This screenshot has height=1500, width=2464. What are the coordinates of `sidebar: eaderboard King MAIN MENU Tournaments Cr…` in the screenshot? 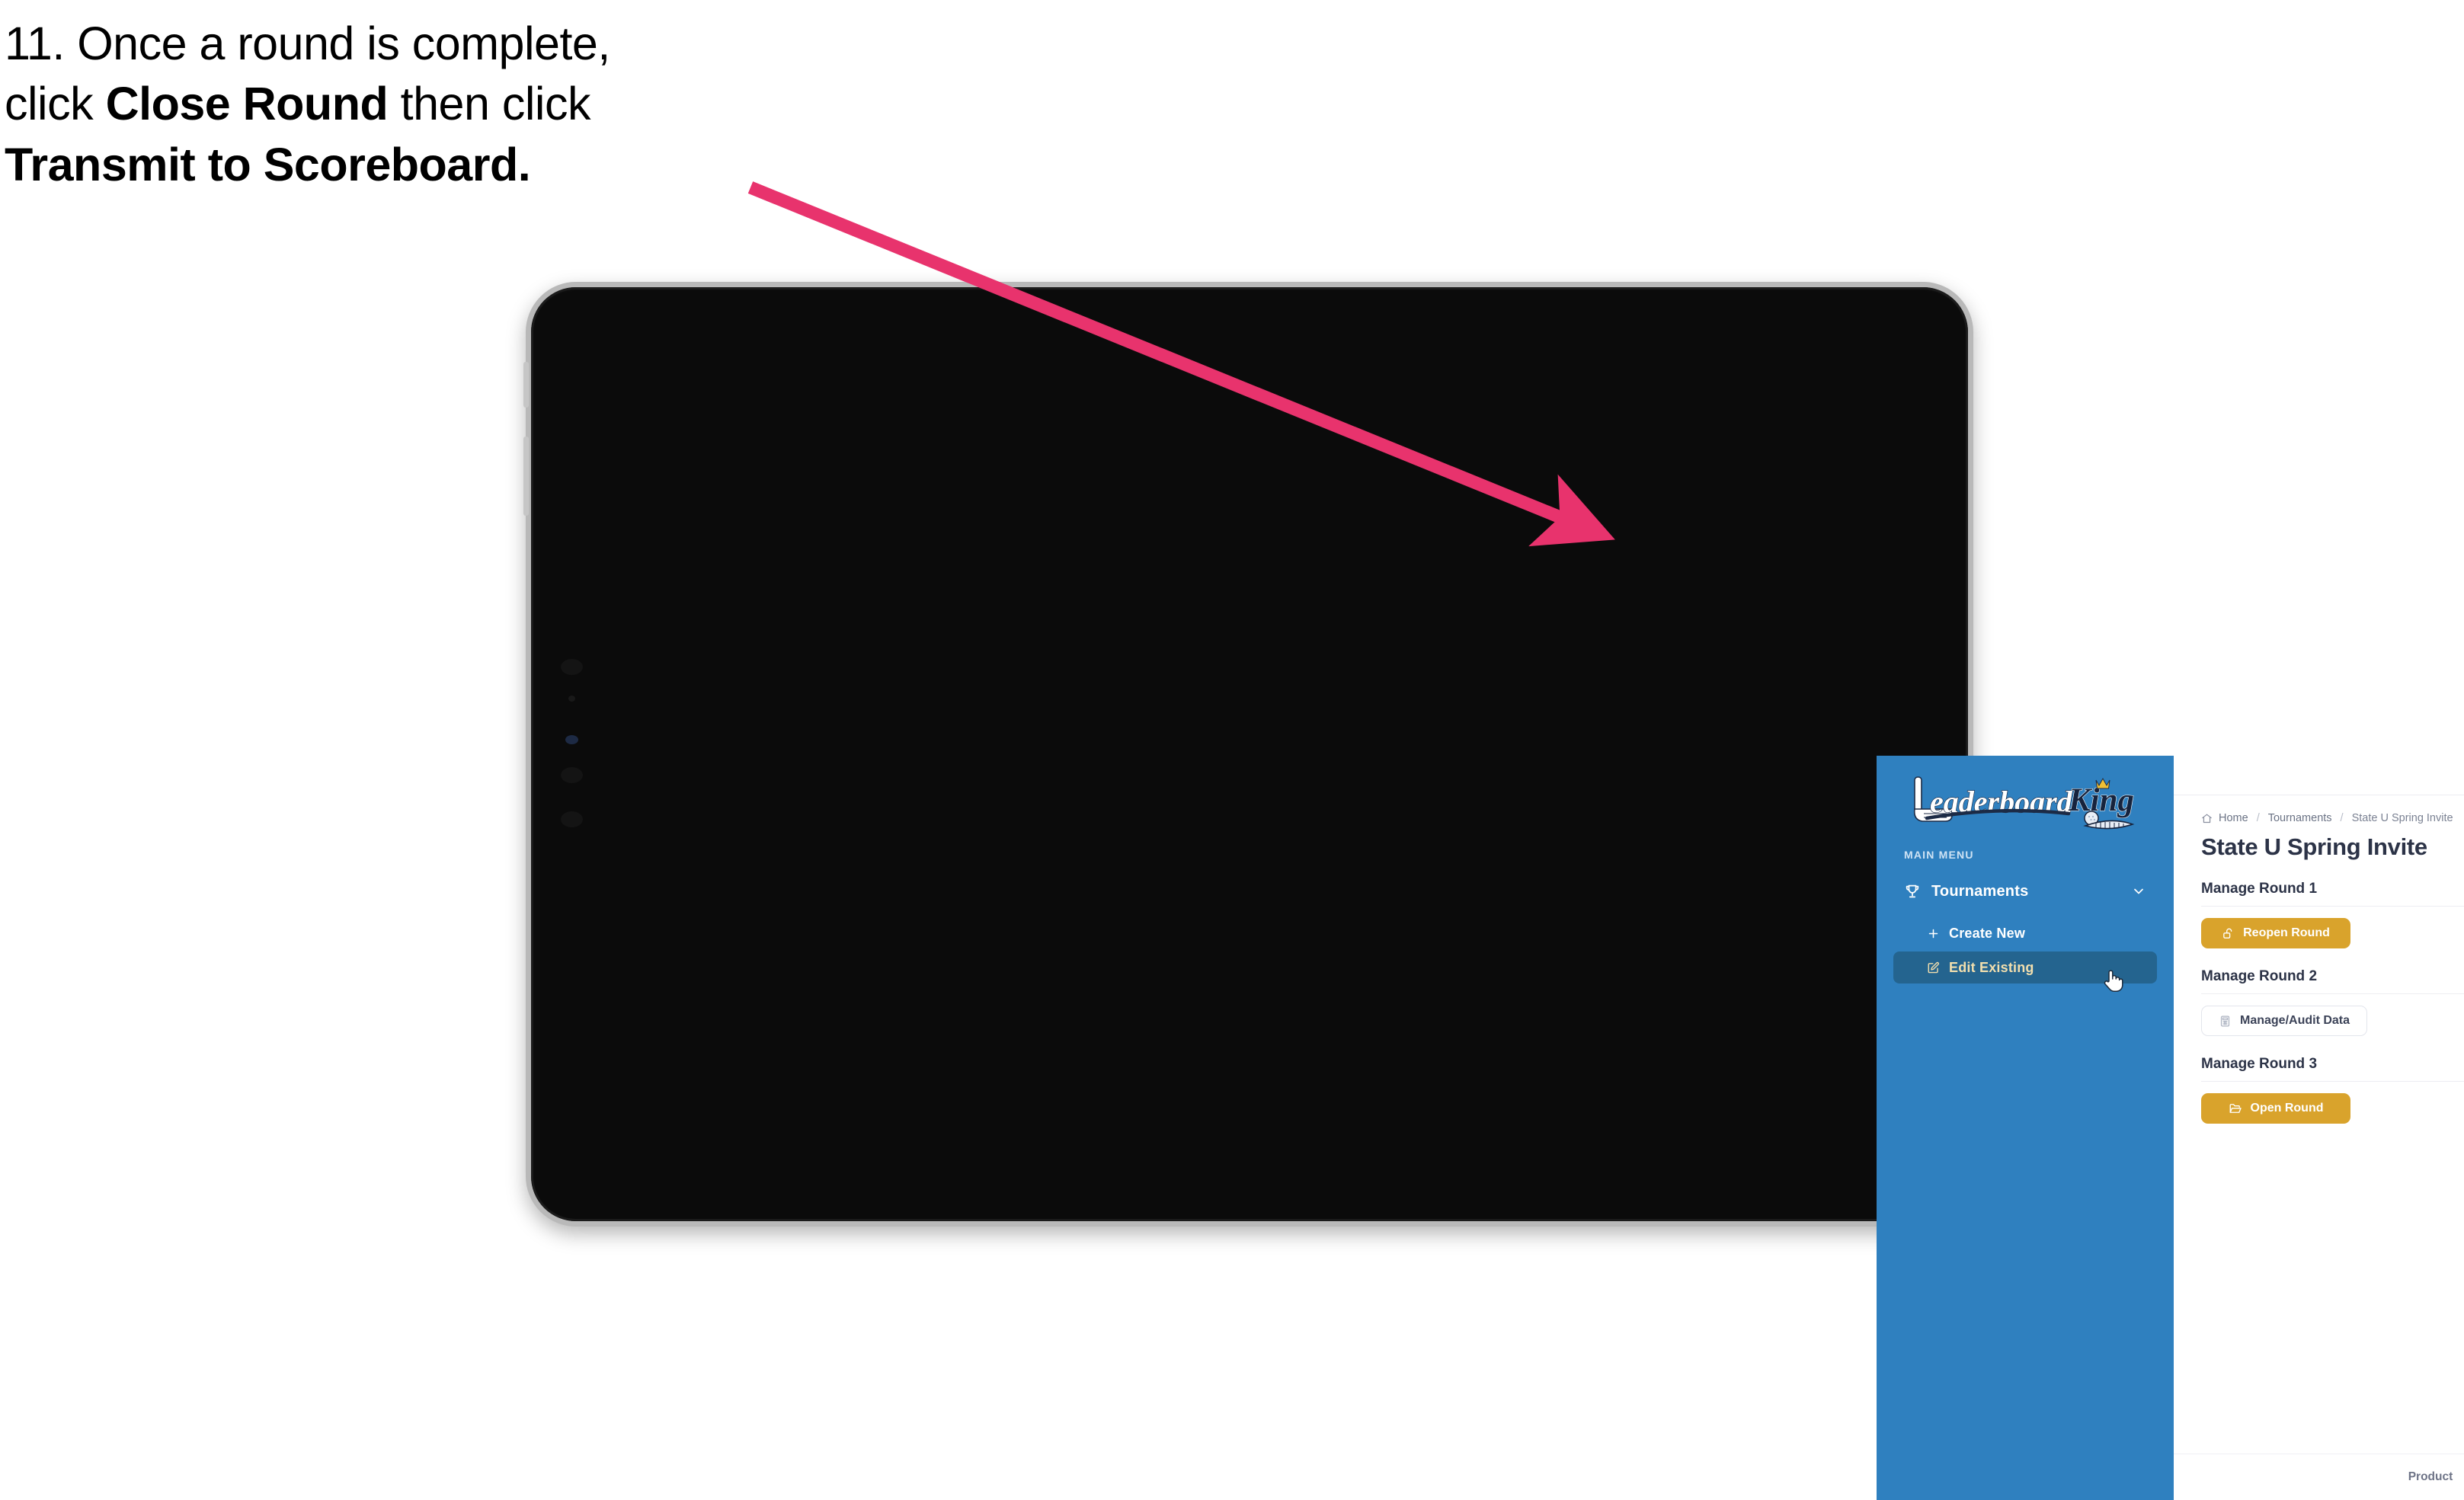 It's located at (2025, 1128).